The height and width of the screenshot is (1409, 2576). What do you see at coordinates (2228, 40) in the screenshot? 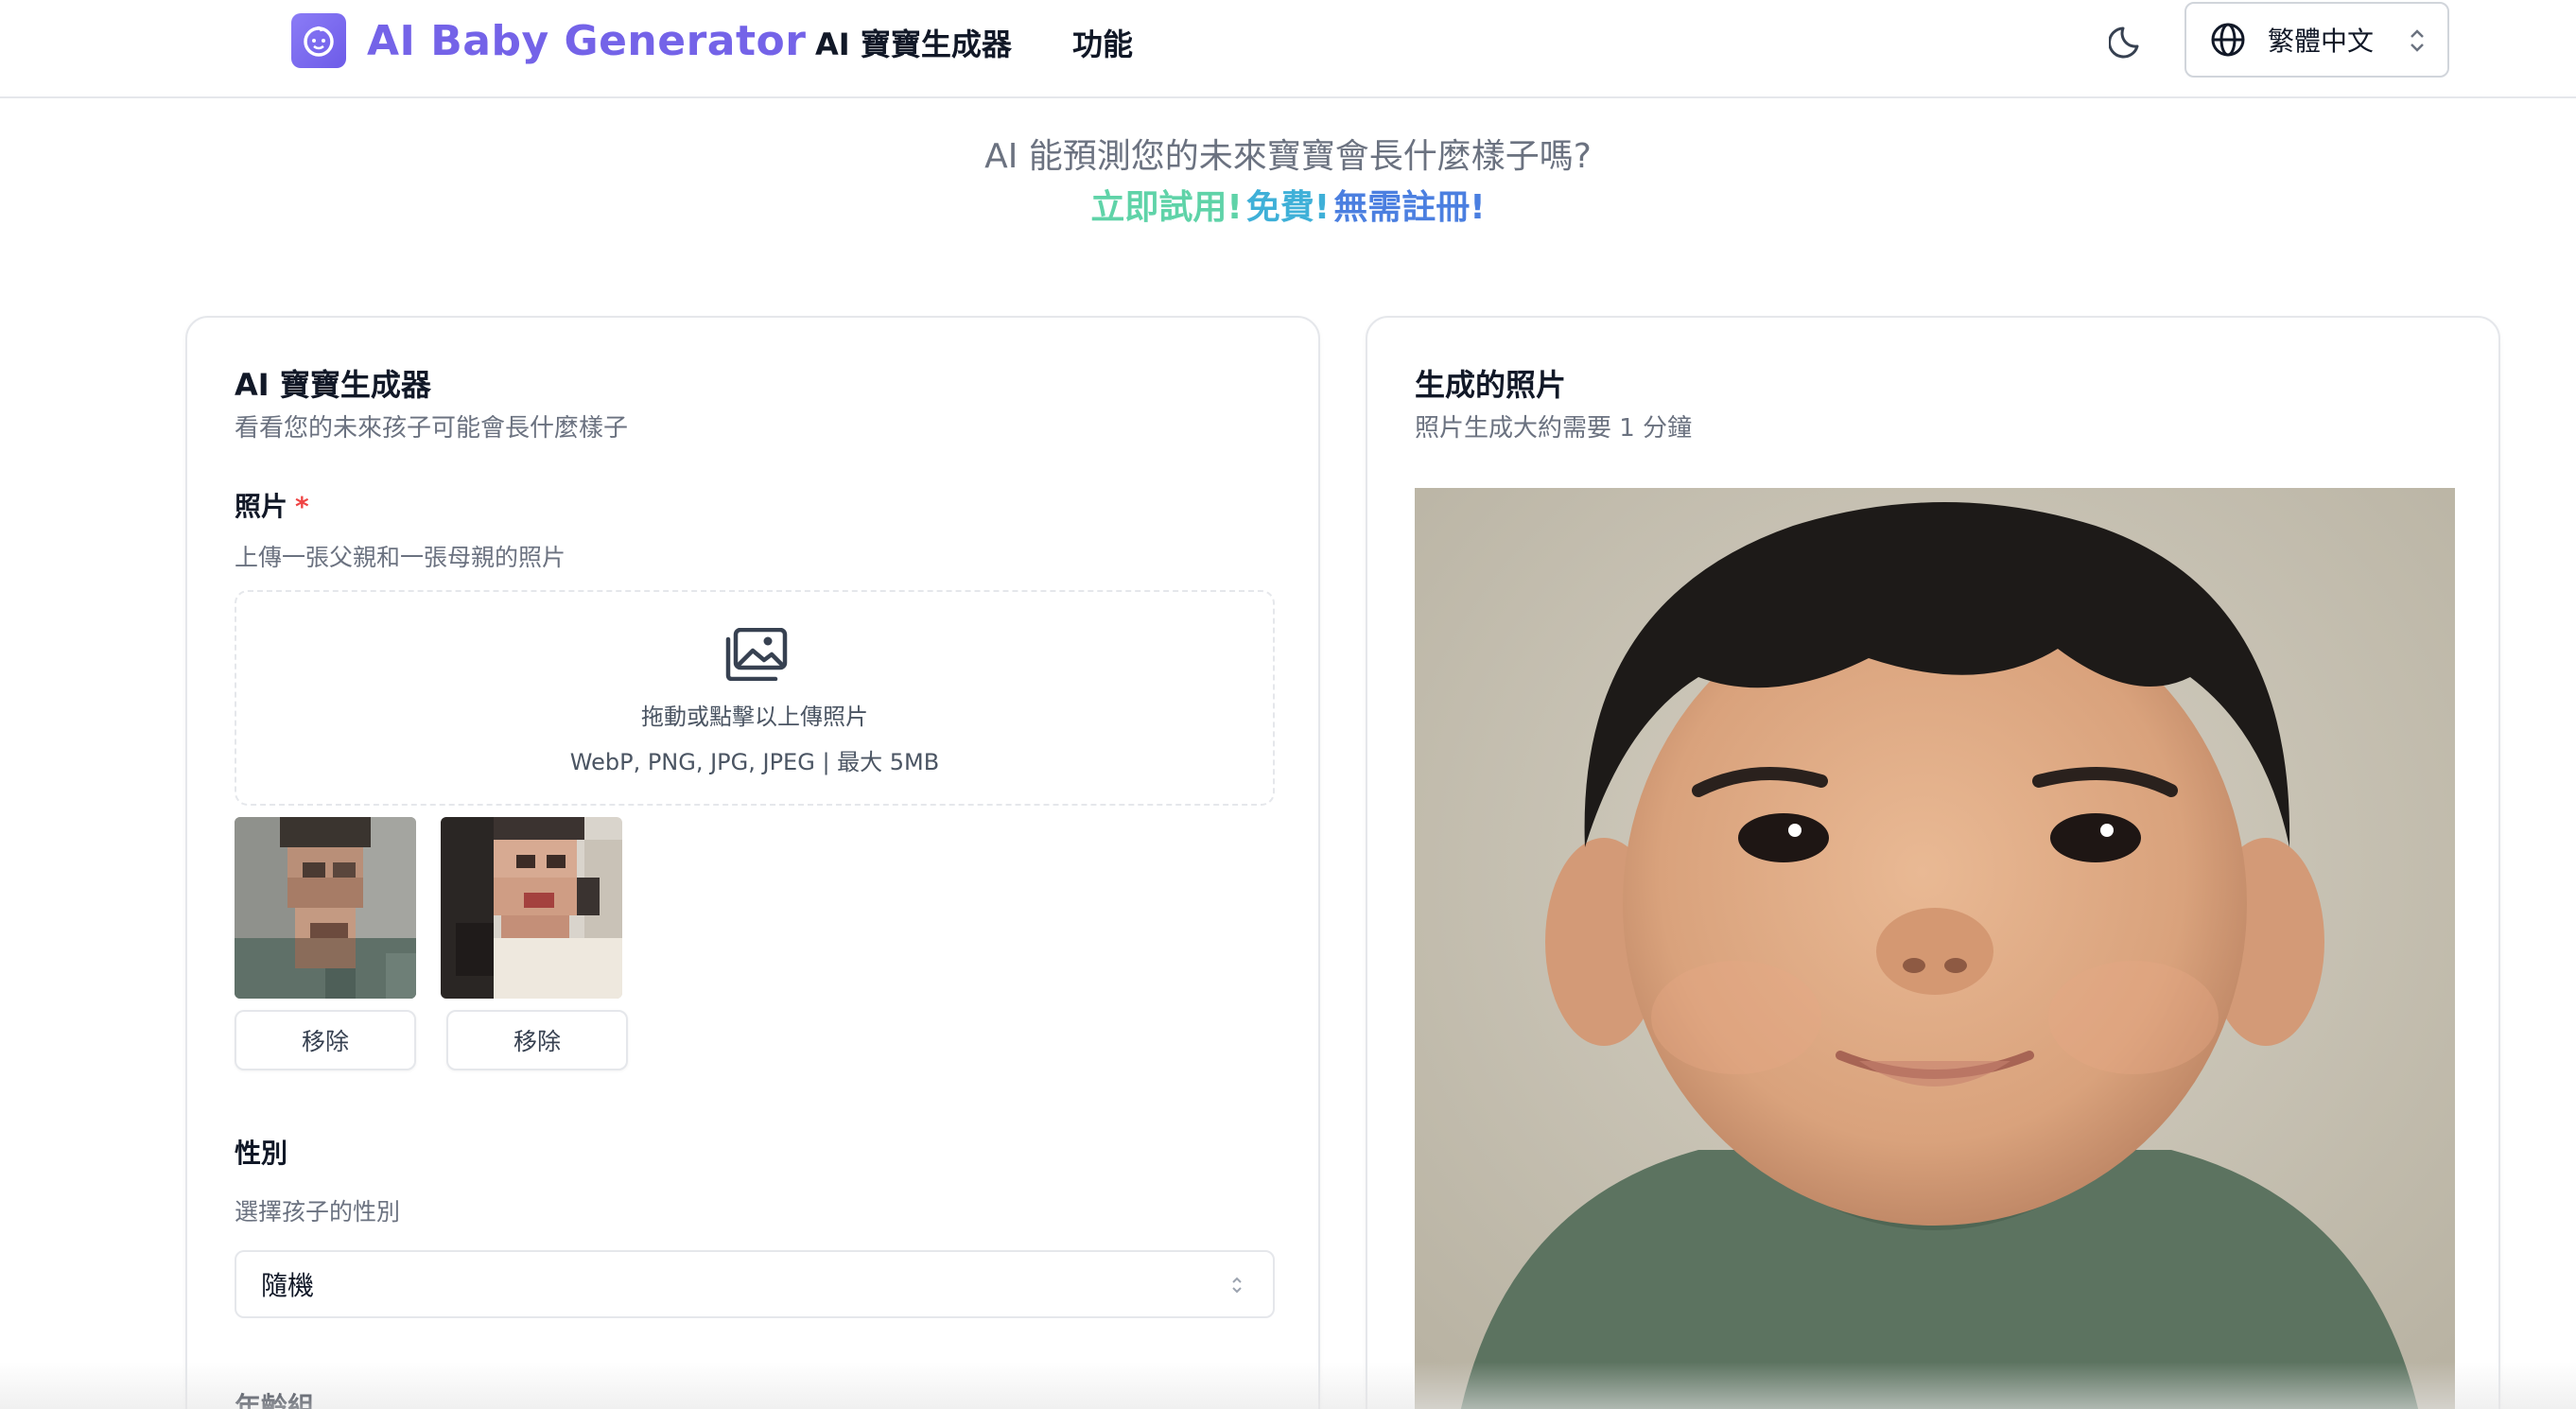
I see `globe-icon` at bounding box center [2228, 40].